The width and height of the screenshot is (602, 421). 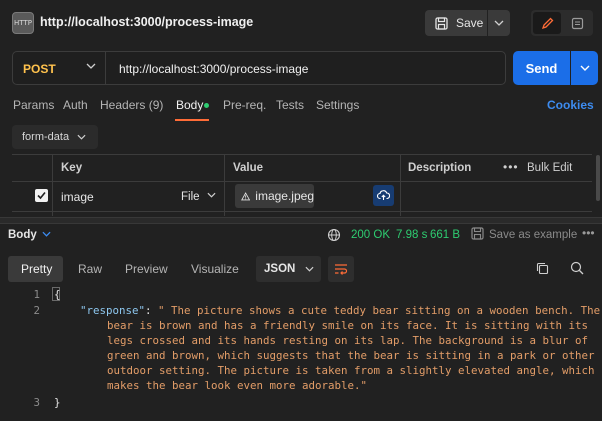 What do you see at coordinates (215, 269) in the screenshot?
I see `tab-visualize: Visualize` at bounding box center [215, 269].